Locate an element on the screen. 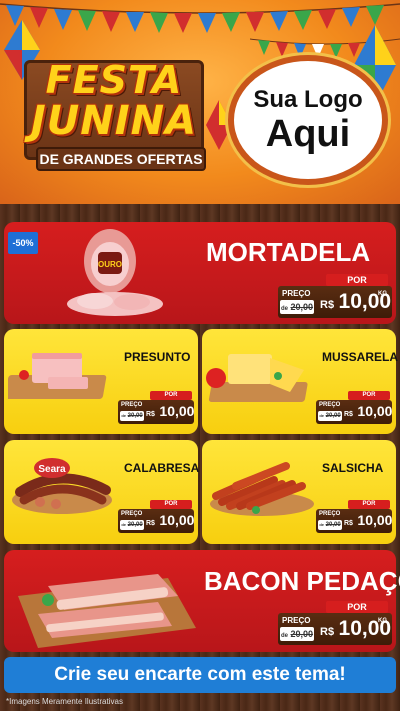 This screenshot has width=400, height=711. title-junina: JUNINA is located at coordinates (114, 121).